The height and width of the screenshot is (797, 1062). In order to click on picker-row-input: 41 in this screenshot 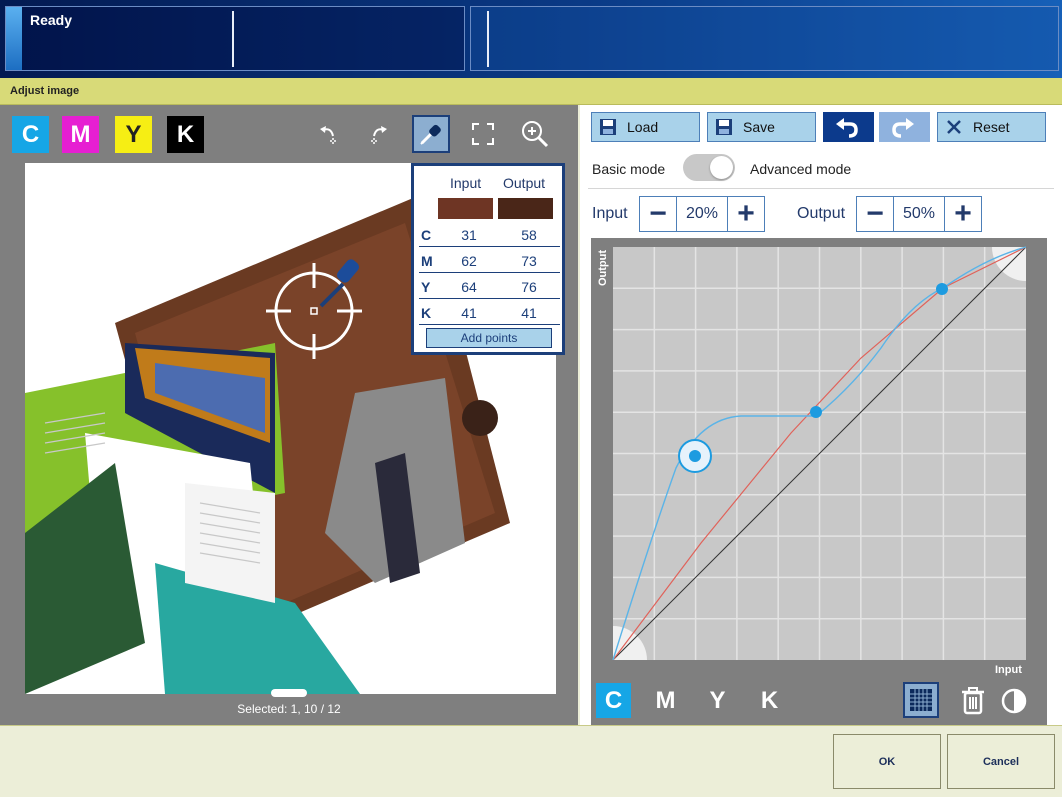, I will do `click(469, 313)`.